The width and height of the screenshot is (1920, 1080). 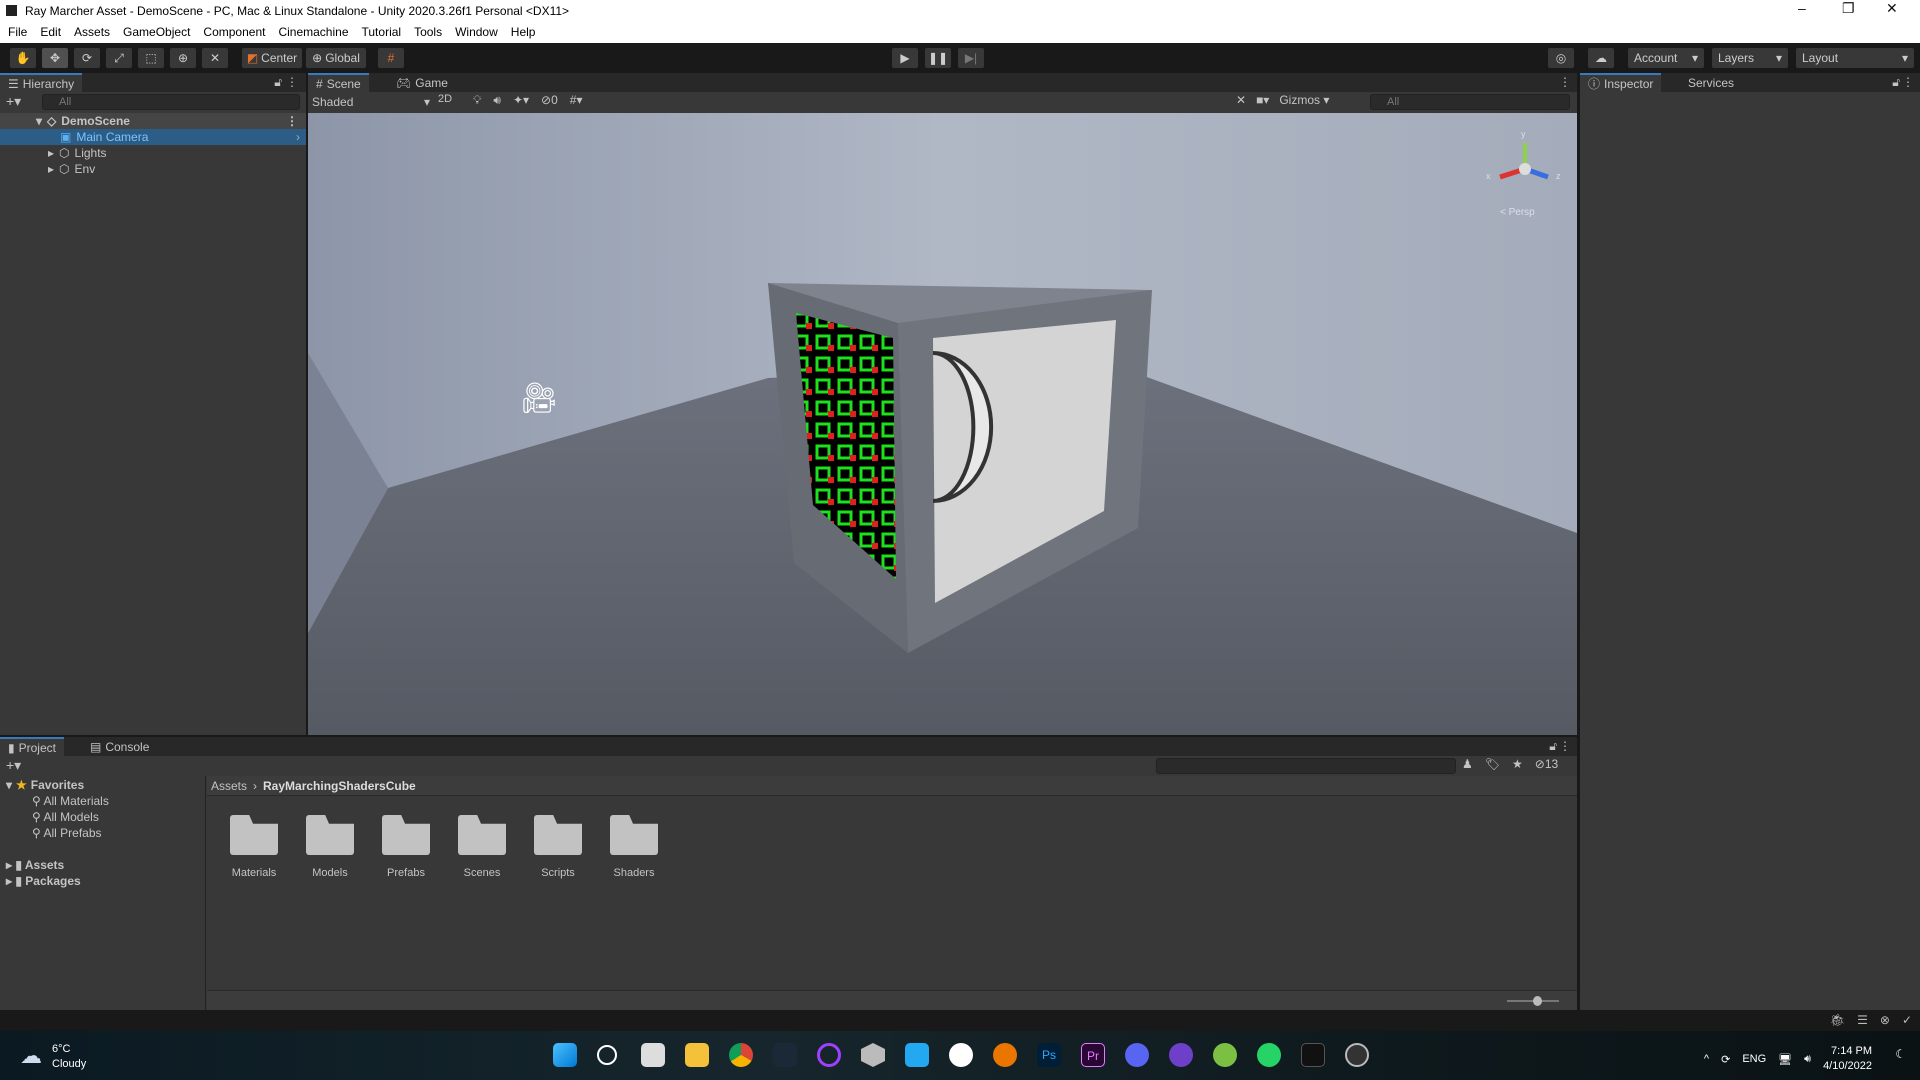 What do you see at coordinates (50, 32) in the screenshot?
I see `menu-edit: Edit` at bounding box center [50, 32].